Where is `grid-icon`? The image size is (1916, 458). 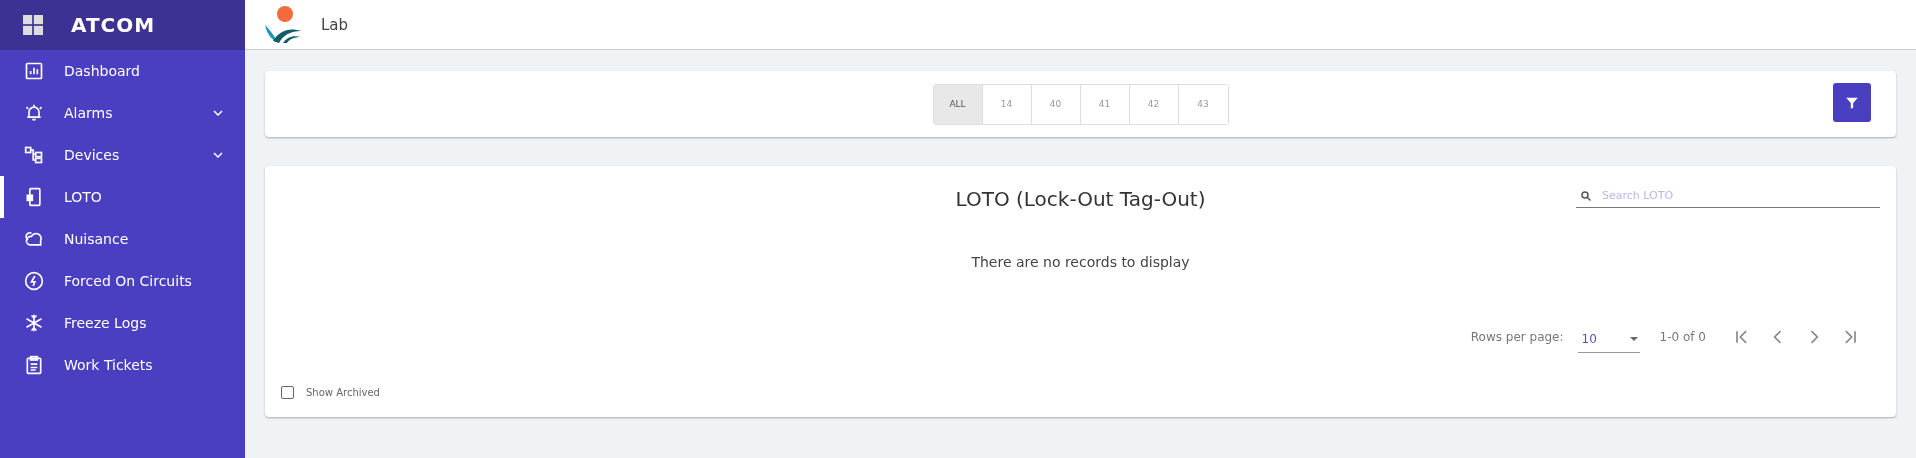
grid-icon is located at coordinates (33, 25).